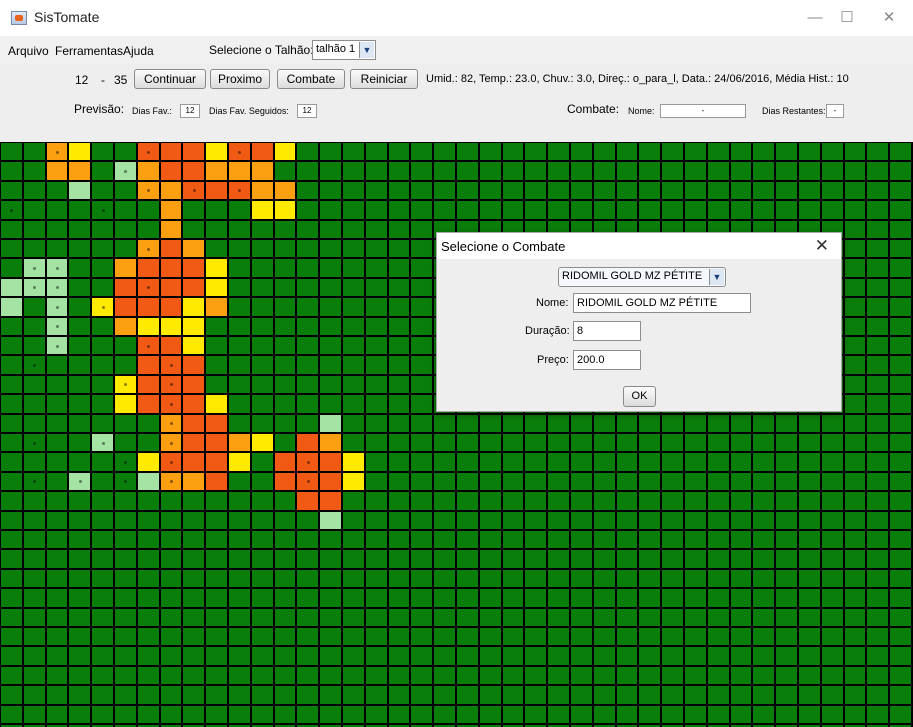 This screenshot has width=913, height=727. Describe the element at coordinates (240, 79) in the screenshot. I see `proximo-button: Proximo` at that location.